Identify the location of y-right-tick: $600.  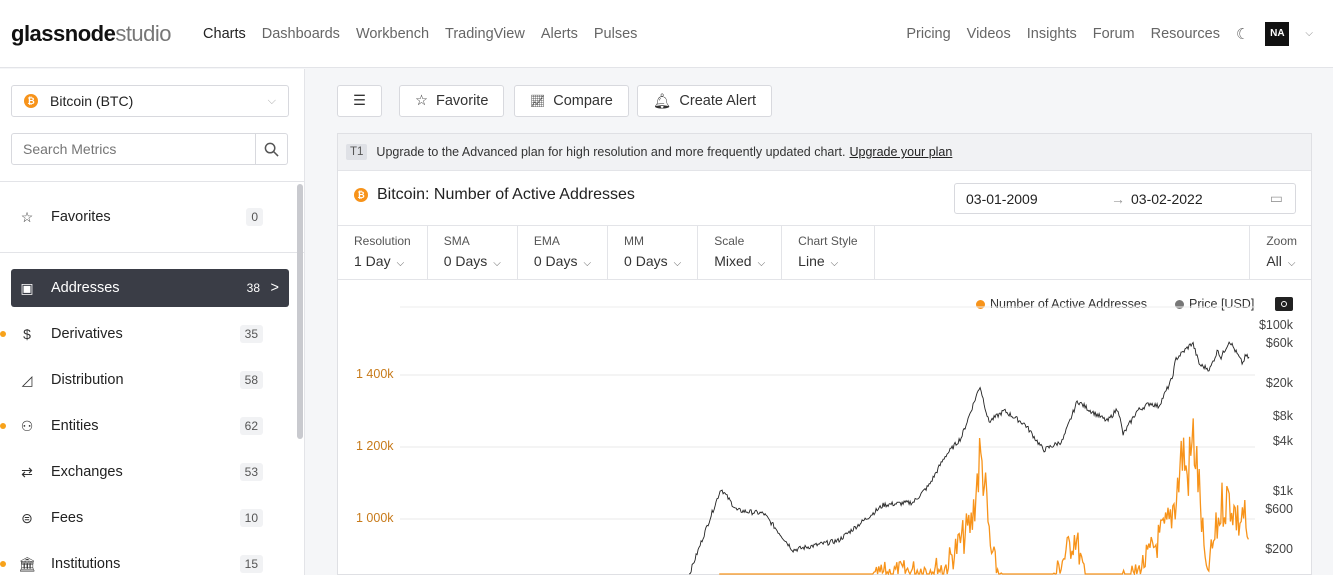
(1279, 509).